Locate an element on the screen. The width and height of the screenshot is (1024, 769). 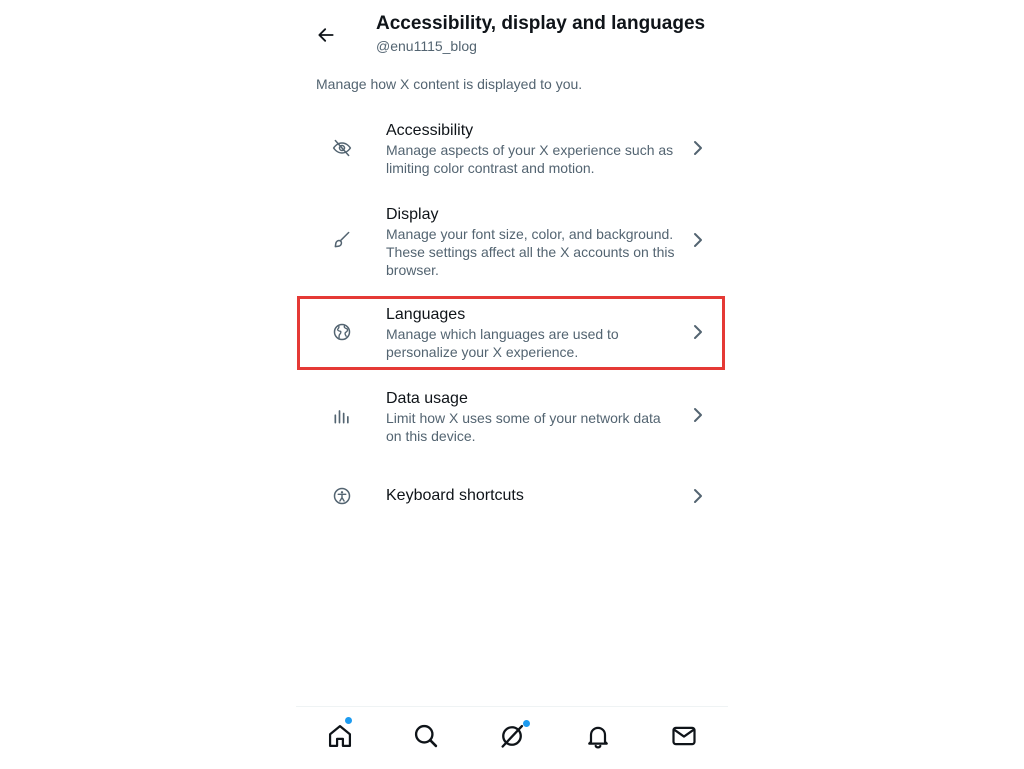
nav-notifications-button is located at coordinates (598, 736).